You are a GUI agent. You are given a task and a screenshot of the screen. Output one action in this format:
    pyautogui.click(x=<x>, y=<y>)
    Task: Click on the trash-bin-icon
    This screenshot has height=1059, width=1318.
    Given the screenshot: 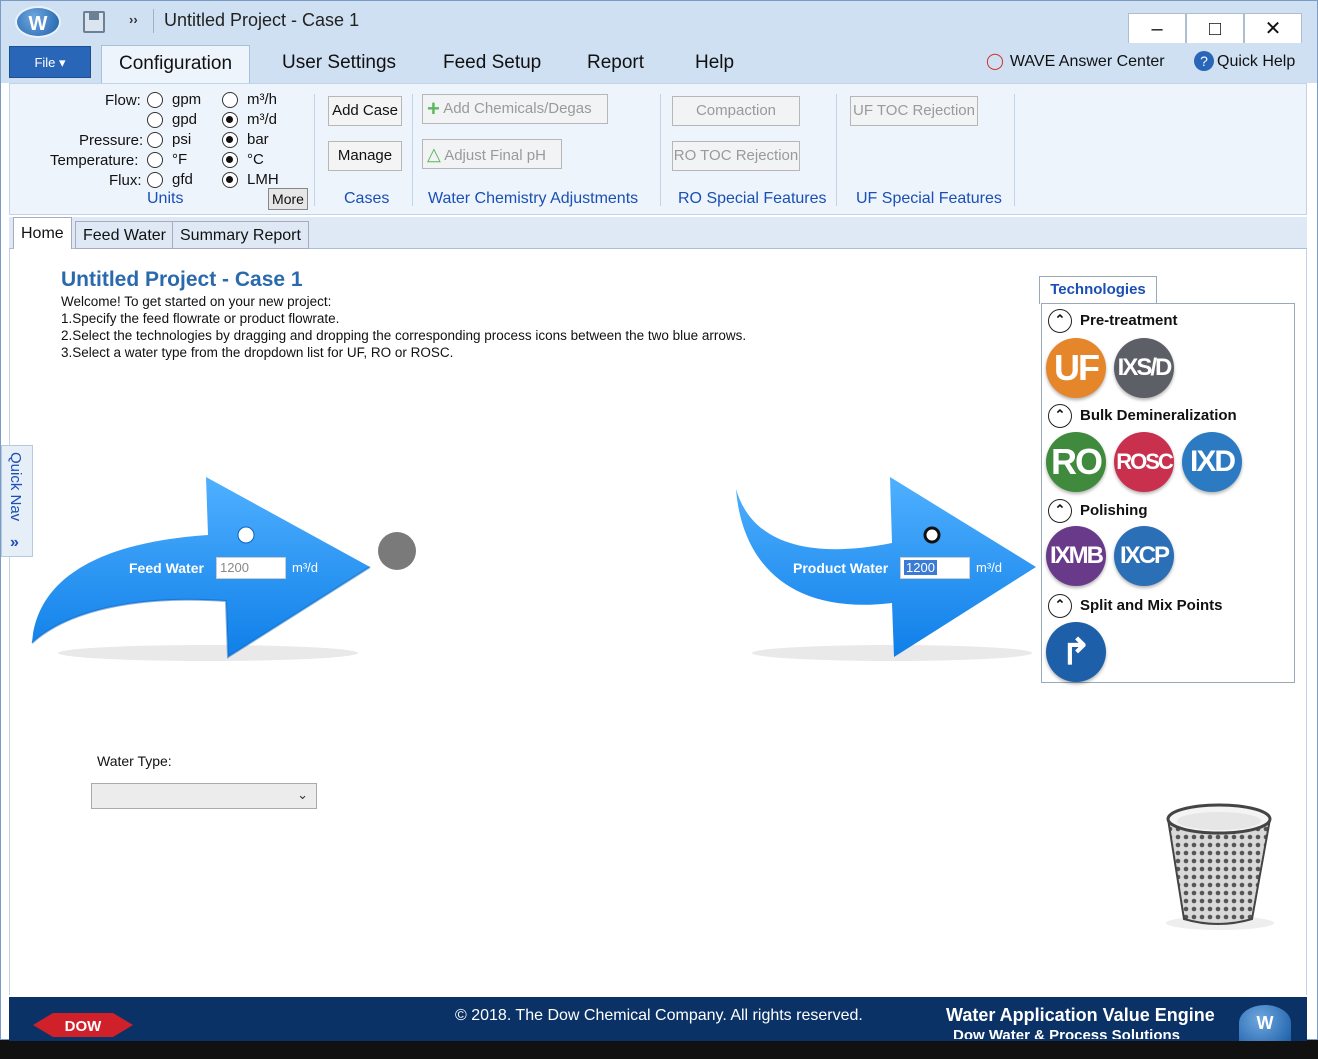 What is the action you would take?
    pyautogui.click(x=1216, y=866)
    